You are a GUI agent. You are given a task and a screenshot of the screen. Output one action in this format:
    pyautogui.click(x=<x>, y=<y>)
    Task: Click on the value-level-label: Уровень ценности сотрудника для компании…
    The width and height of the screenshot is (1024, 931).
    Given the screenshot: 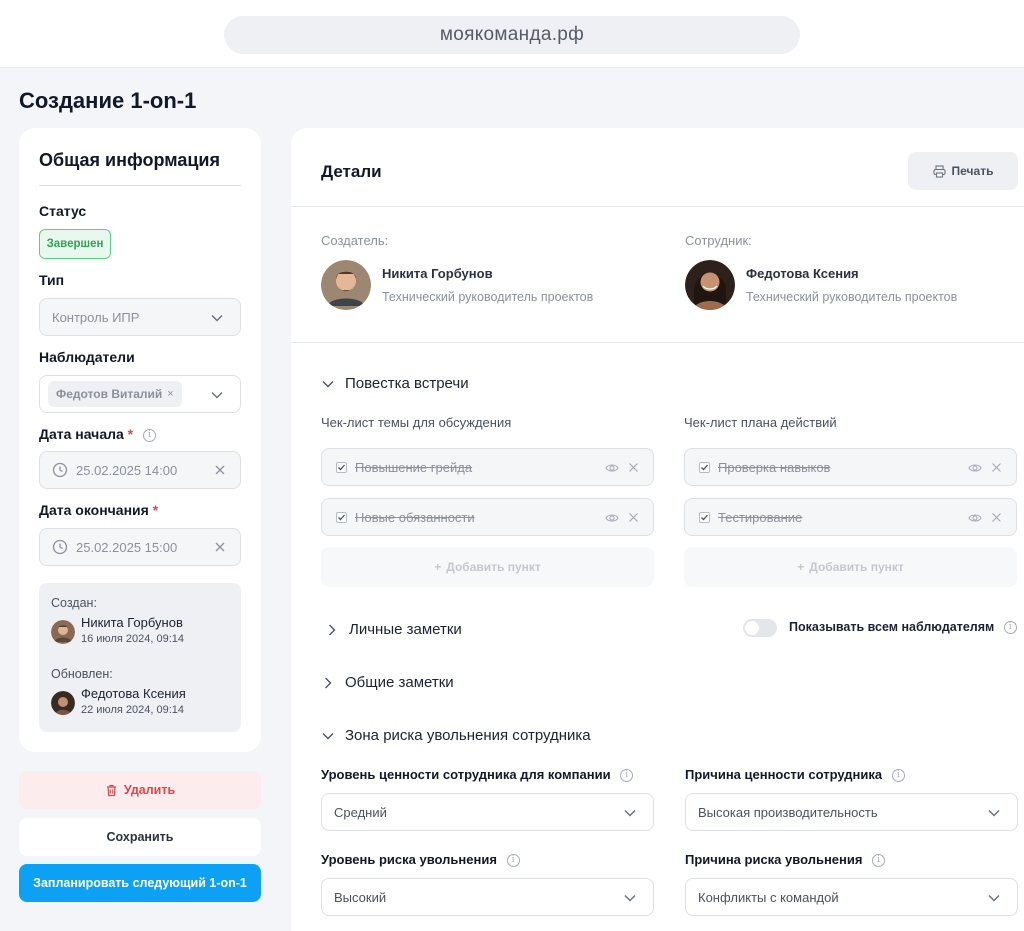 What is the action you would take?
    pyautogui.click(x=477, y=775)
    